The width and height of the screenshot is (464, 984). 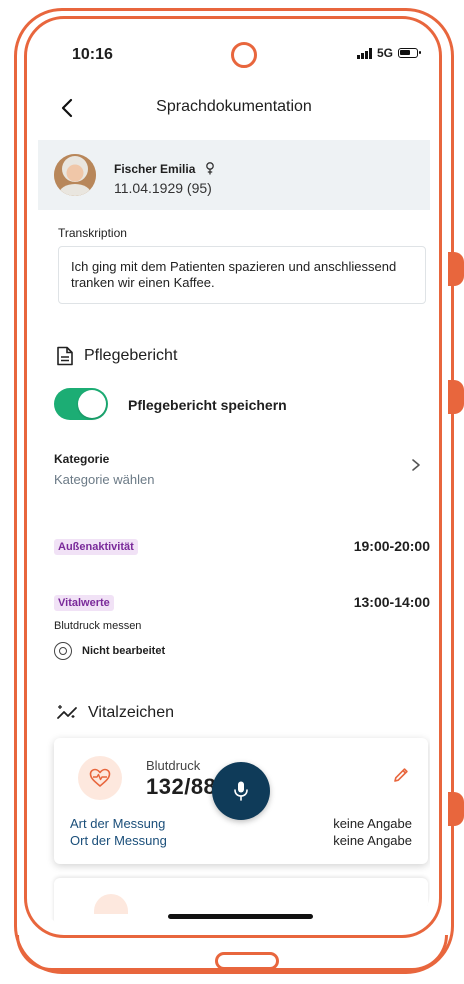 What do you see at coordinates (416, 465) in the screenshot?
I see `chevron-right-icon` at bounding box center [416, 465].